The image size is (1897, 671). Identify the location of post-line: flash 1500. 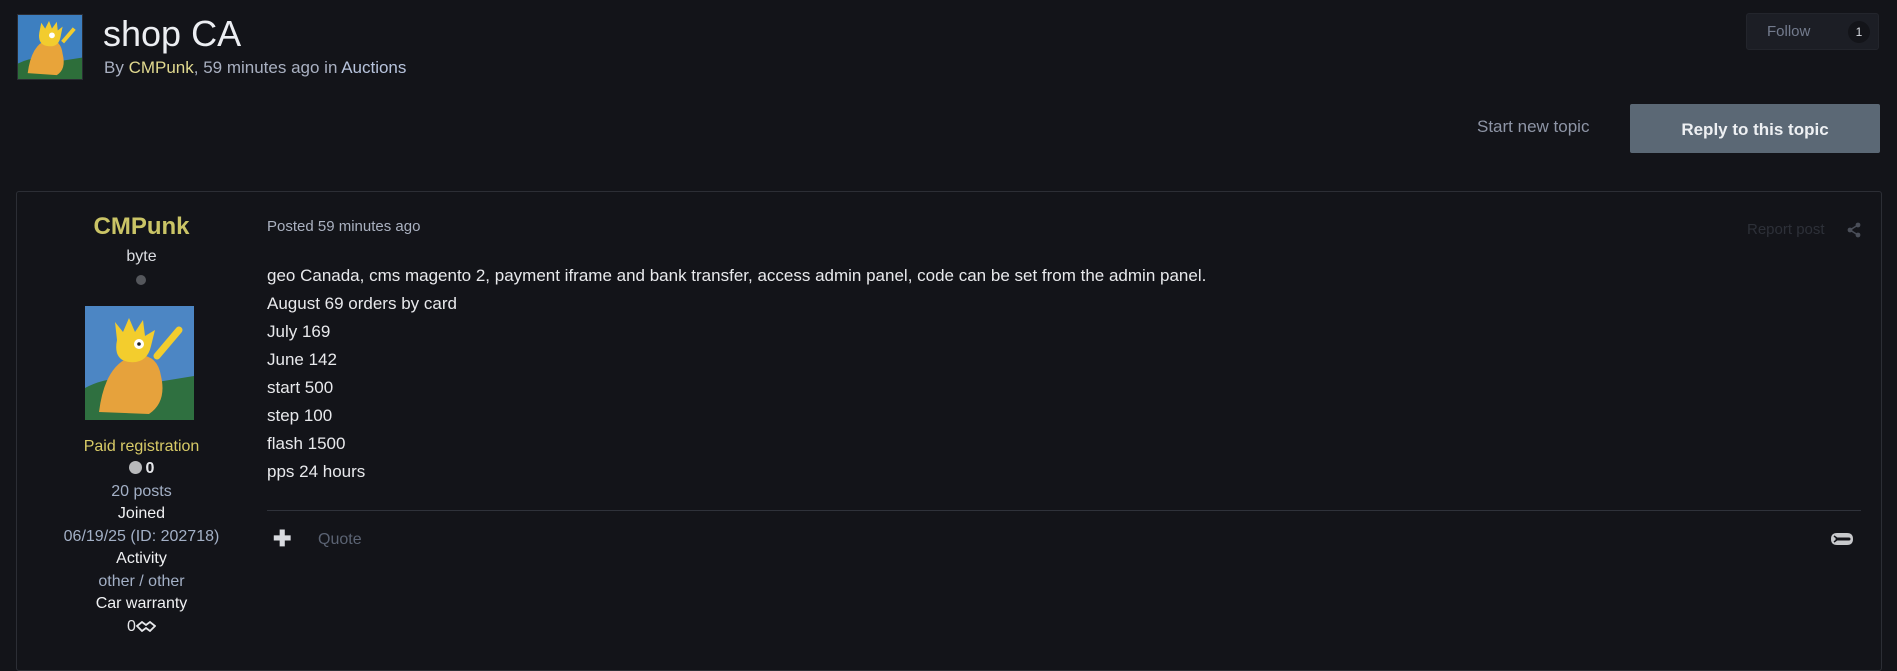
(306, 443).